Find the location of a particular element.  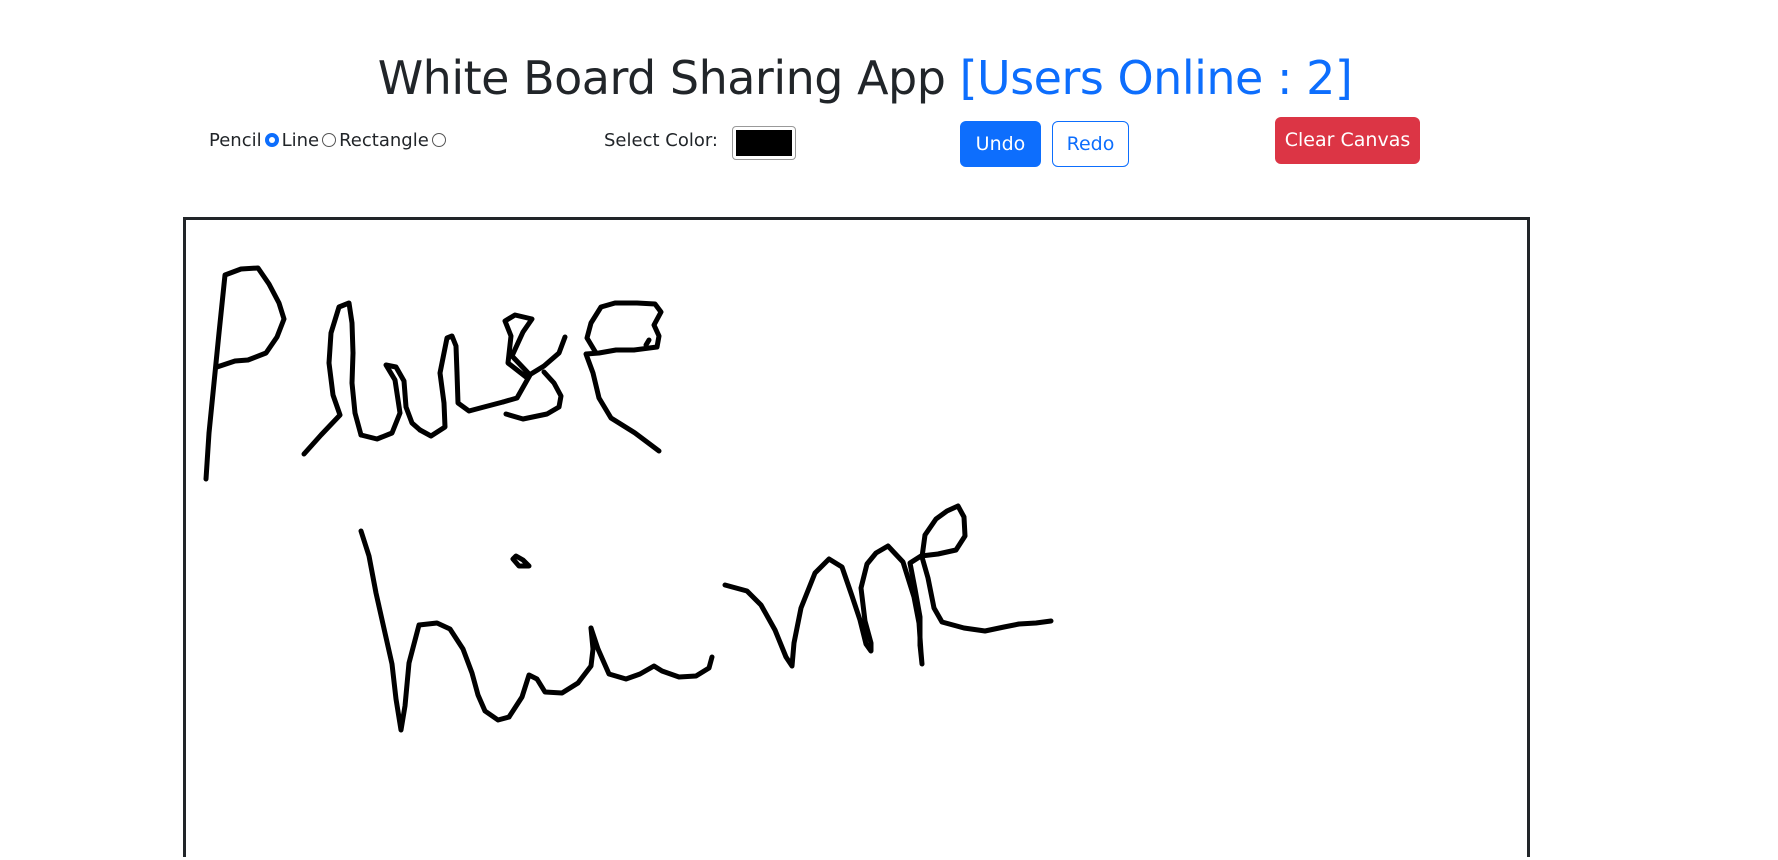

stroke-e2-dot is located at coordinates (647, 342).